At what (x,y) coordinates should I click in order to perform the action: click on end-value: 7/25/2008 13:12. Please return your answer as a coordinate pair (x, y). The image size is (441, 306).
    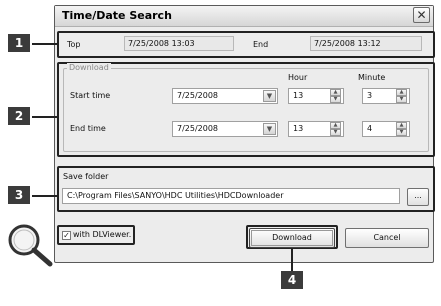
    Looking at the image, I should click on (366, 43).